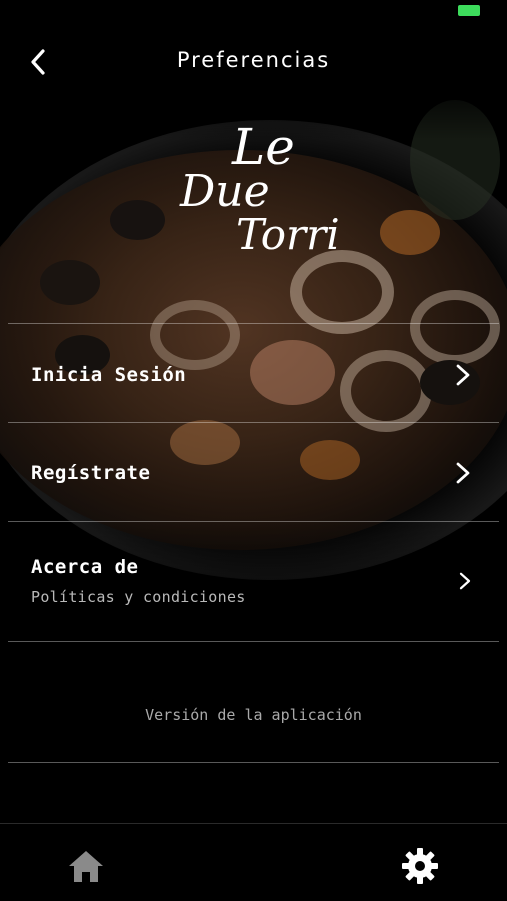 The image size is (507, 901). I want to click on gear-icon, so click(420, 866).